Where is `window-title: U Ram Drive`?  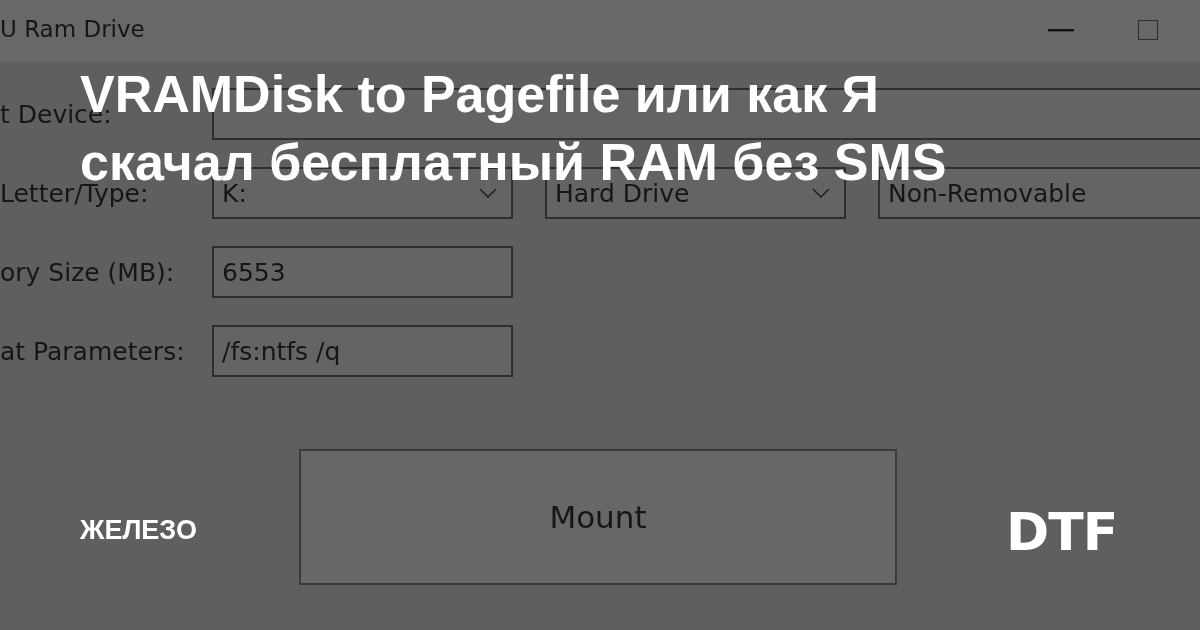
window-title: U Ram Drive is located at coordinates (72, 29).